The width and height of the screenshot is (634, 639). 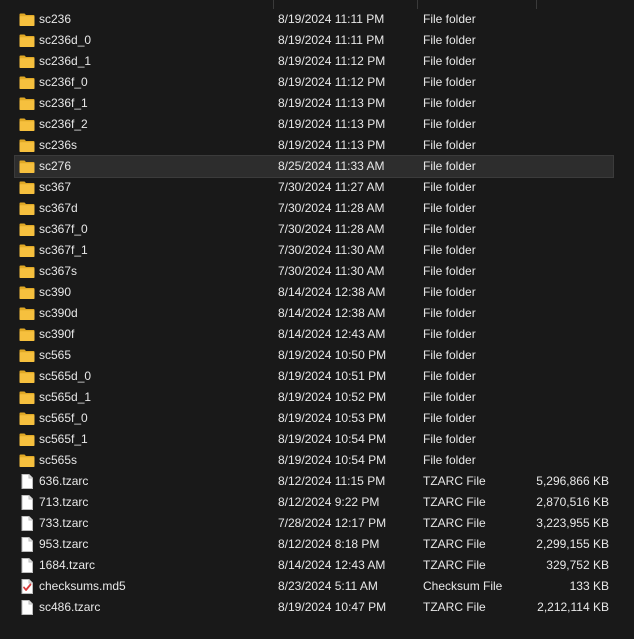 I want to click on file-row: sc390f 8/14/2024 12:43 AM File folder, so click(x=314, y=334).